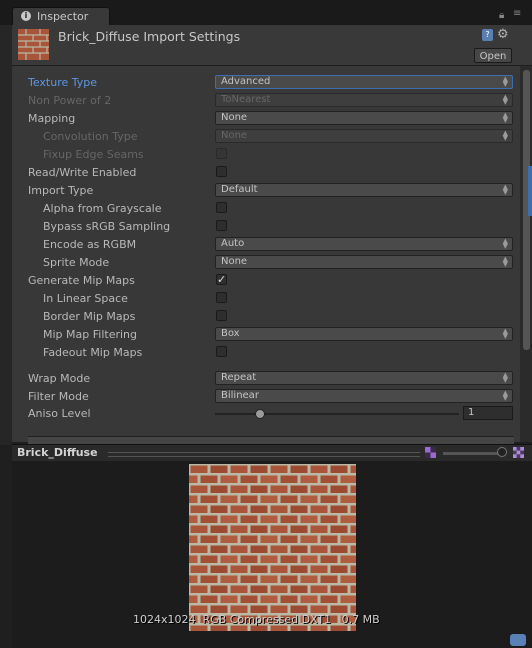 This screenshot has height=648, width=532. I want to click on setting-row: Sprite Mode None ▲ ▼, so click(266, 262).